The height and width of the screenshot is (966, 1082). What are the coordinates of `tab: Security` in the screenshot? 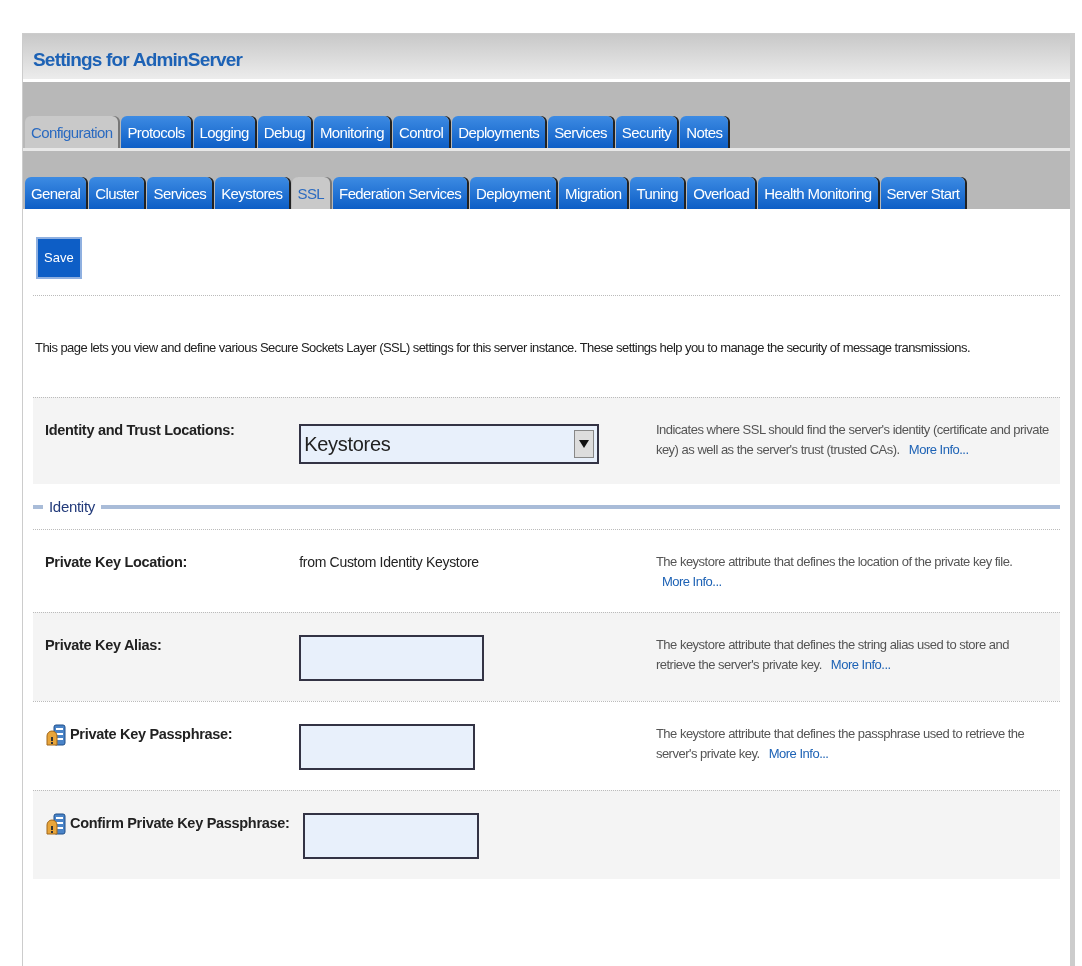 It's located at (646, 132).